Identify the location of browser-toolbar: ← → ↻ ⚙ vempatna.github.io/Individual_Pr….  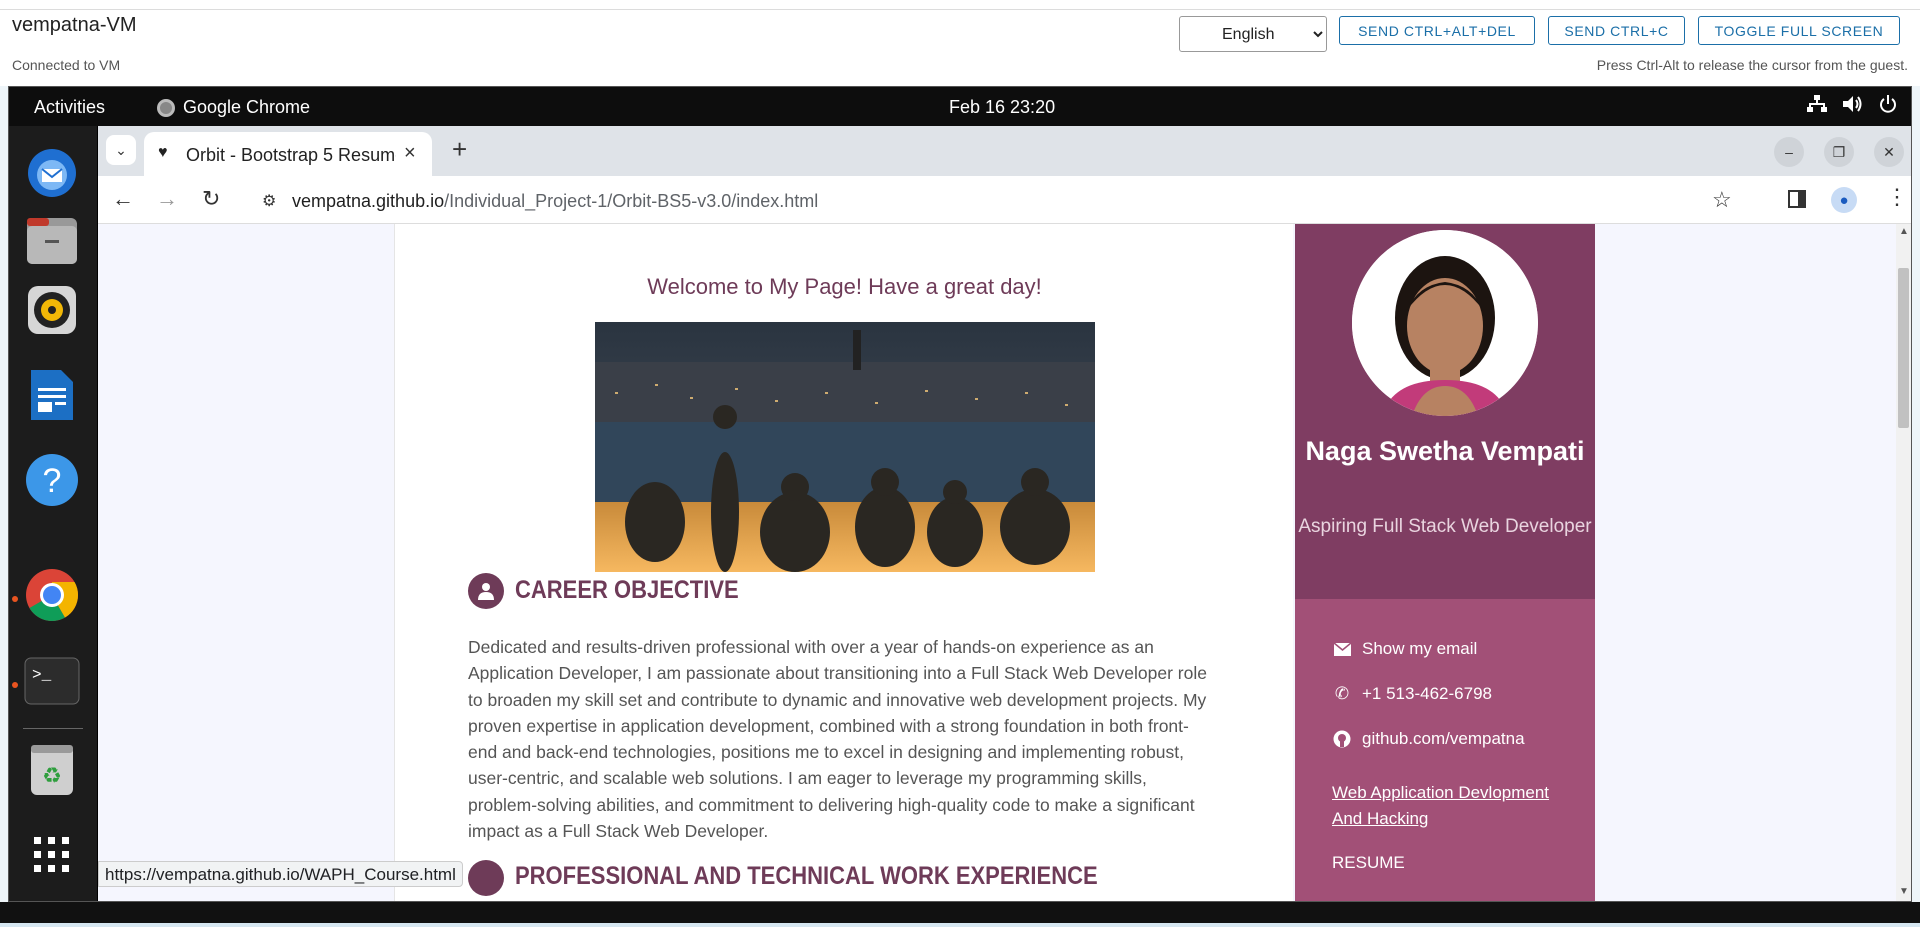
(1004, 200).